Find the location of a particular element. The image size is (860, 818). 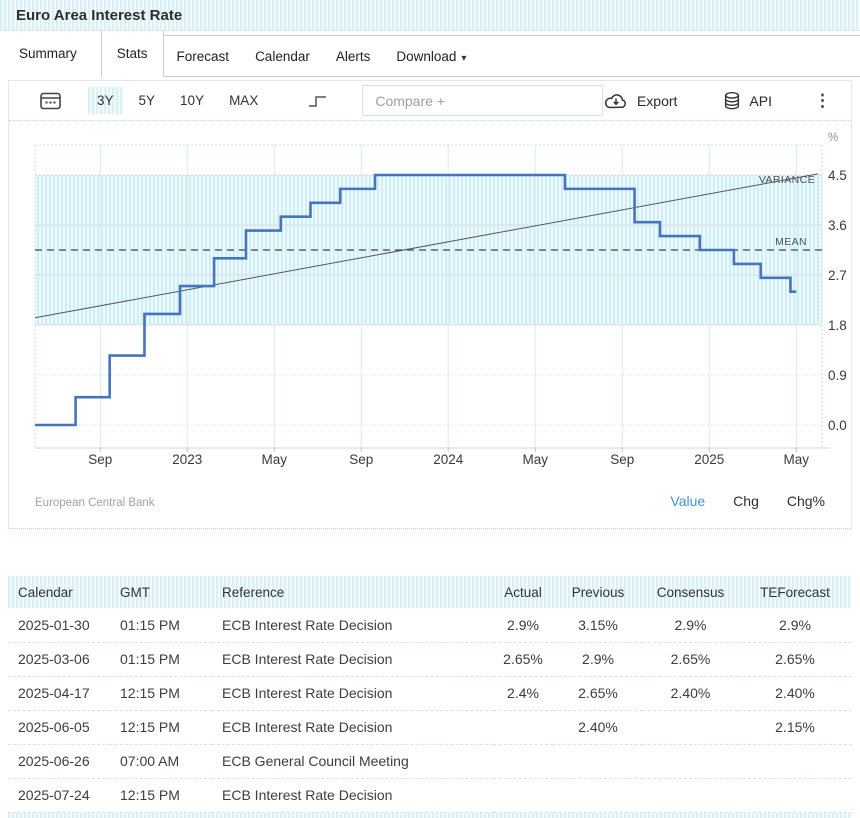

tab-summary: Summary is located at coordinates (50, 54).